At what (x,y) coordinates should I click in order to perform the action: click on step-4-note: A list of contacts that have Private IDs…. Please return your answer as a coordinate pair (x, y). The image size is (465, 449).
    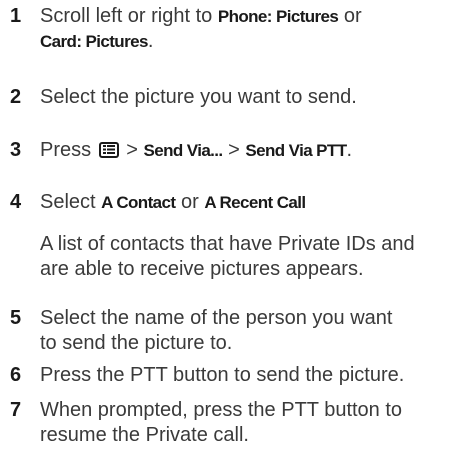
    Looking at the image, I should click on (245, 257).